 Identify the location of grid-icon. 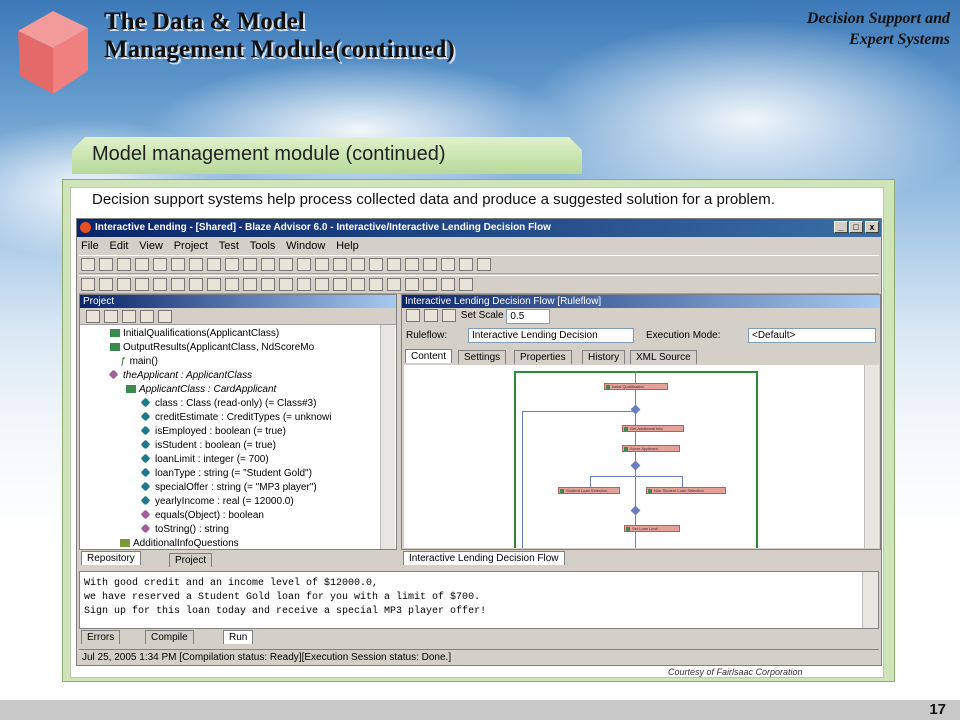
(322, 284).